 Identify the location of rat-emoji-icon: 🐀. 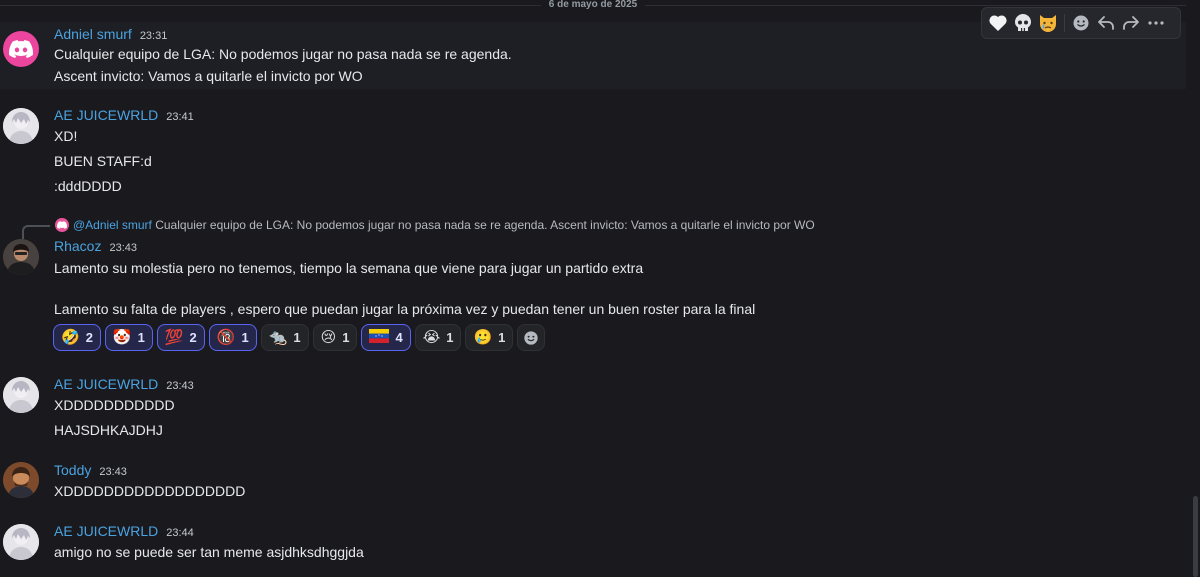
(278, 337).